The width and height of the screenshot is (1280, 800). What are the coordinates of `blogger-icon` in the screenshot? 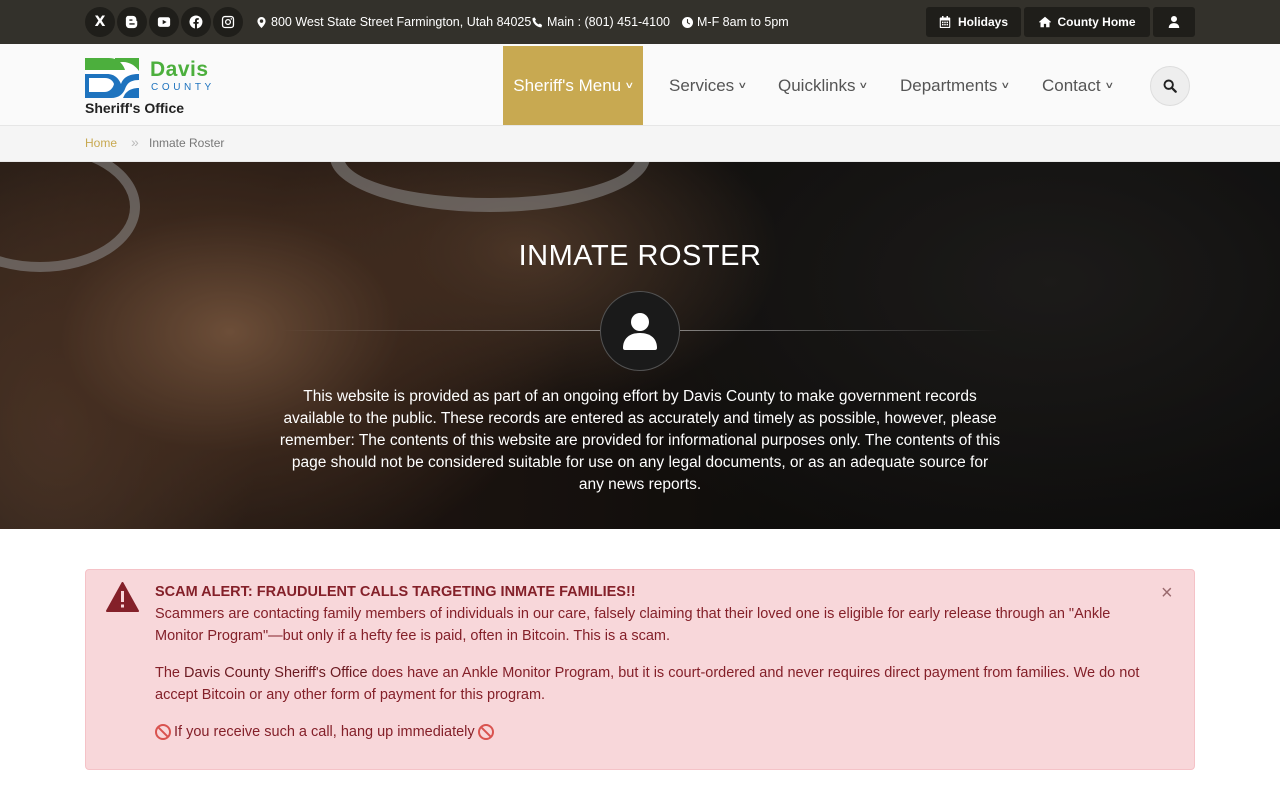 It's located at (131, 22).